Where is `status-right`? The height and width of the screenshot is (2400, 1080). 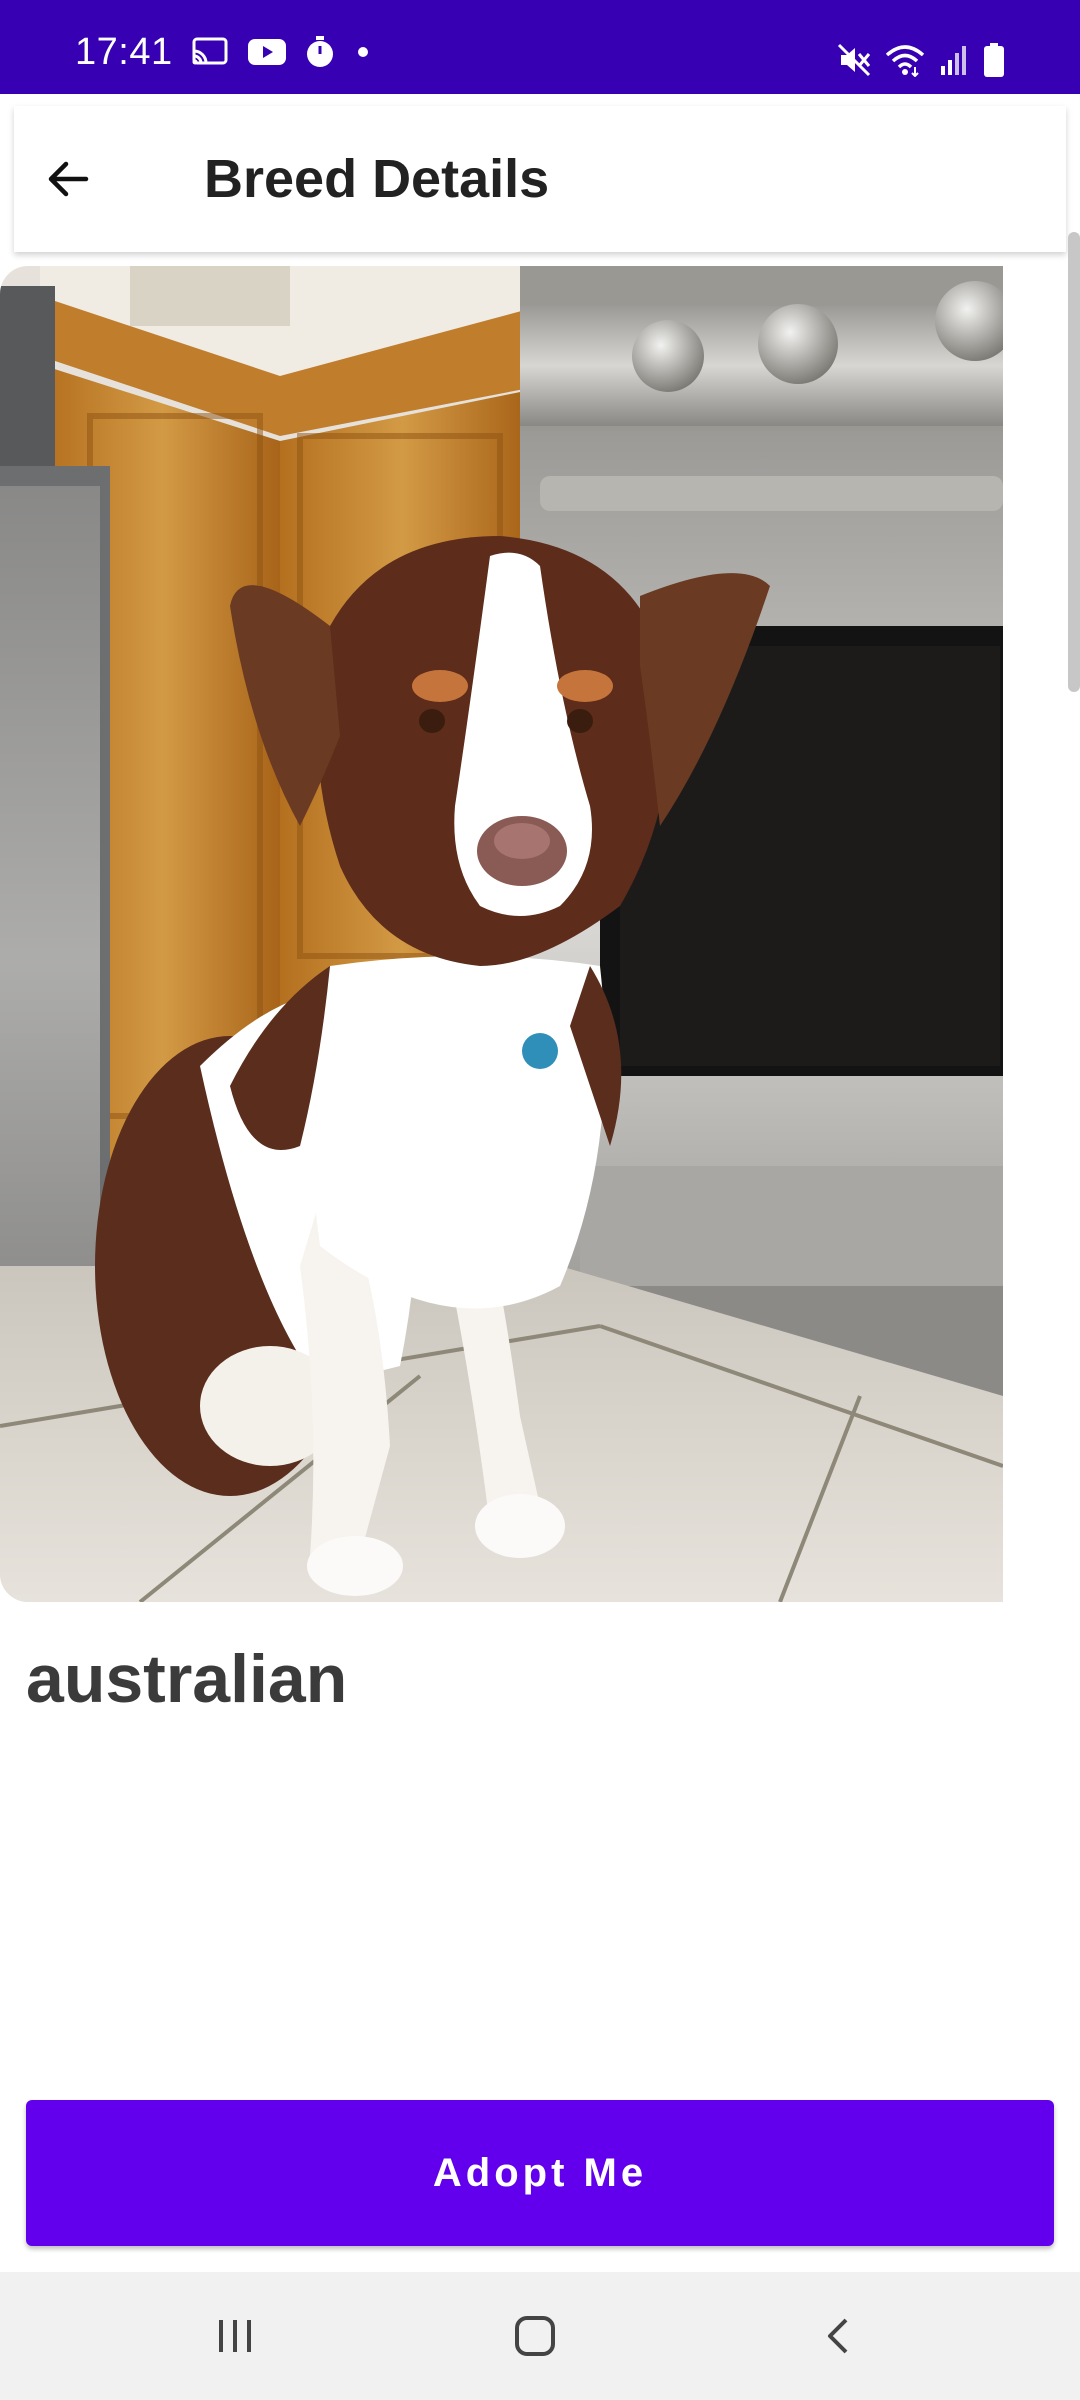
status-right is located at coordinates (921, 60).